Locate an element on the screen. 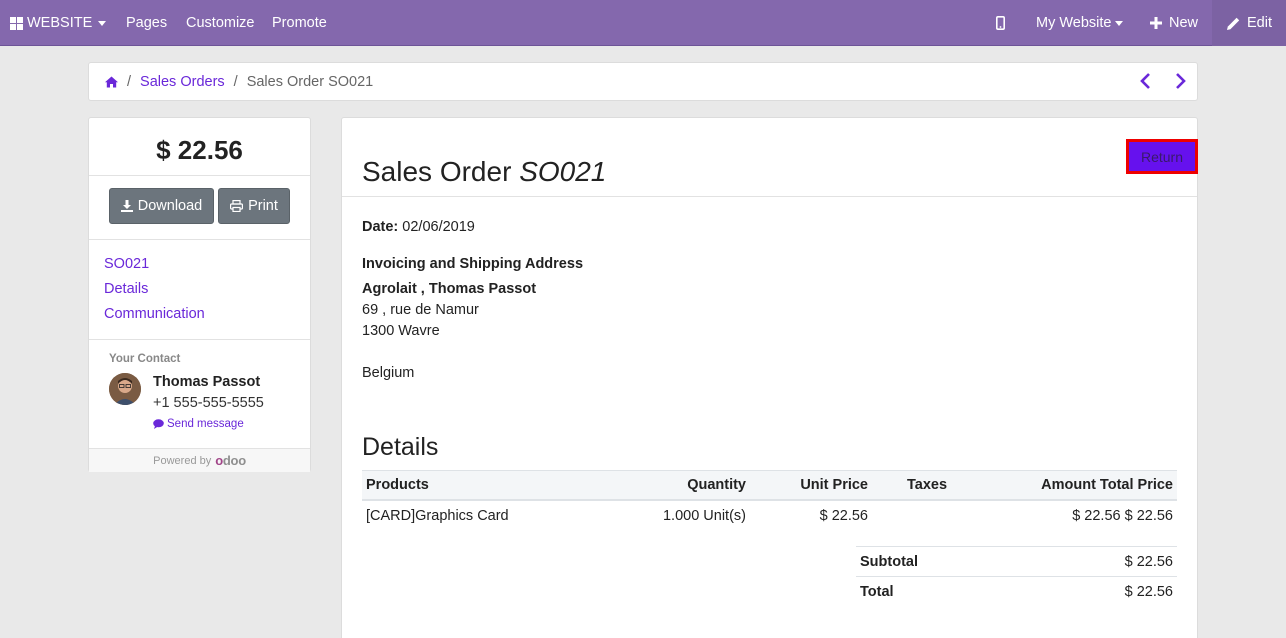  download-button: Download is located at coordinates (161, 206).